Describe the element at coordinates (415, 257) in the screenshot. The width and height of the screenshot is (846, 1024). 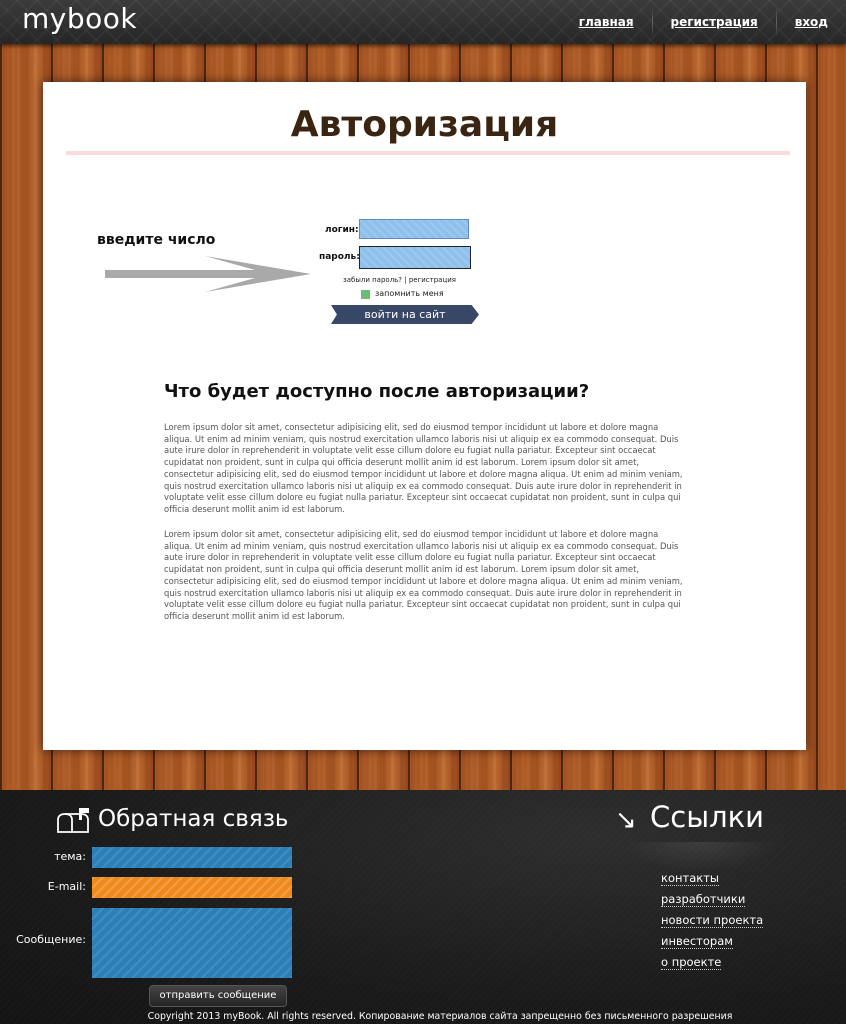
I see `password-input` at that location.